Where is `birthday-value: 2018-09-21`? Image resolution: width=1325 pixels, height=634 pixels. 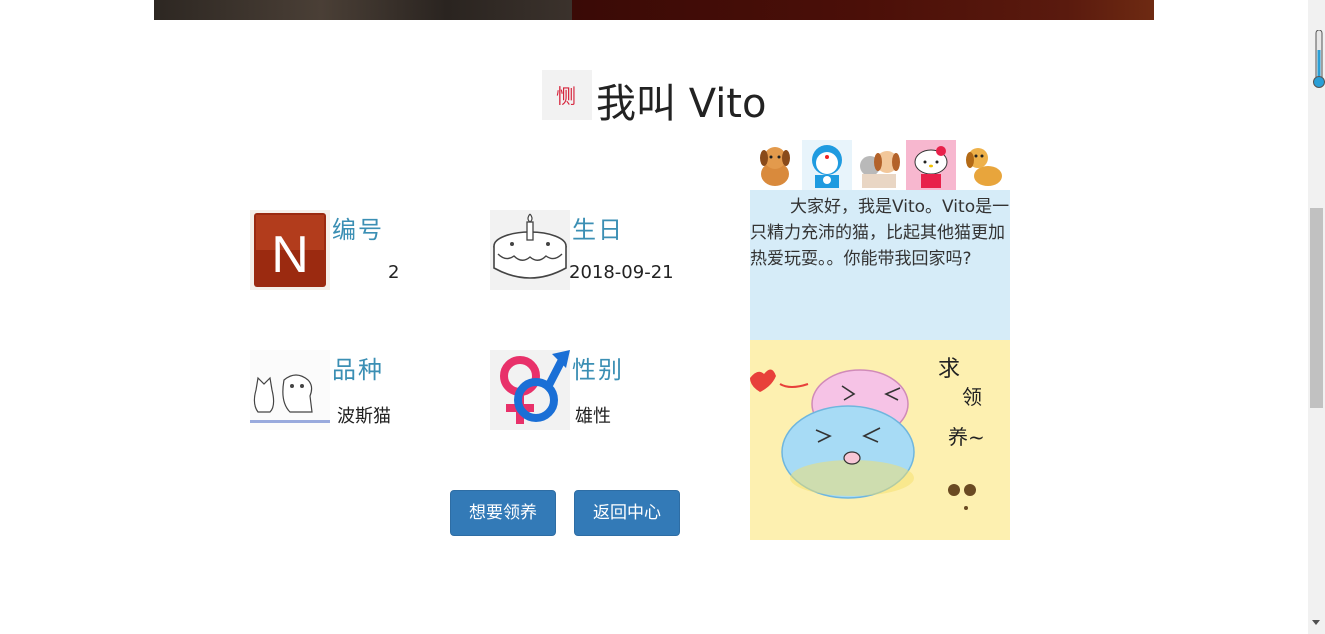 birthday-value: 2018-09-21 is located at coordinates (621, 272).